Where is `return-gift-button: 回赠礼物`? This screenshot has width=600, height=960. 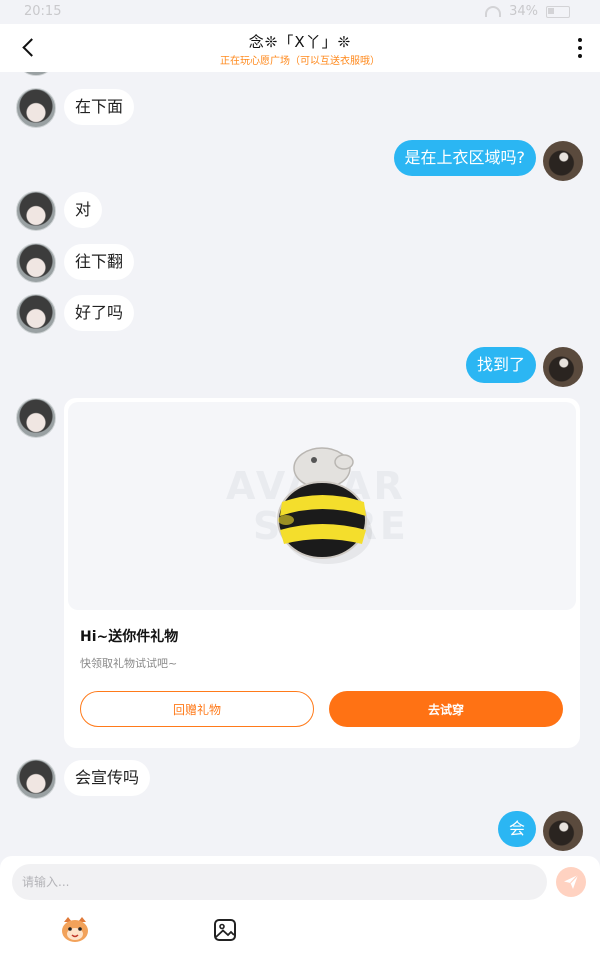
return-gift-button: 回赠礼物 is located at coordinates (197, 709).